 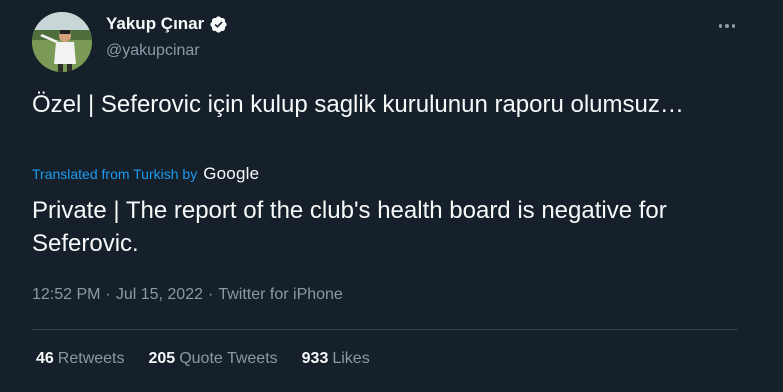 I want to click on quote-tweets-label: Quote Tweets, so click(x=228, y=358).